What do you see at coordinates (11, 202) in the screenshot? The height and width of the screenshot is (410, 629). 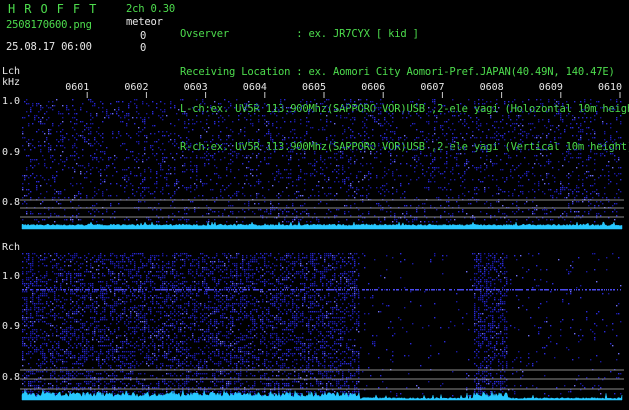 I see `lch-ytick-0.8: 0.8` at bounding box center [11, 202].